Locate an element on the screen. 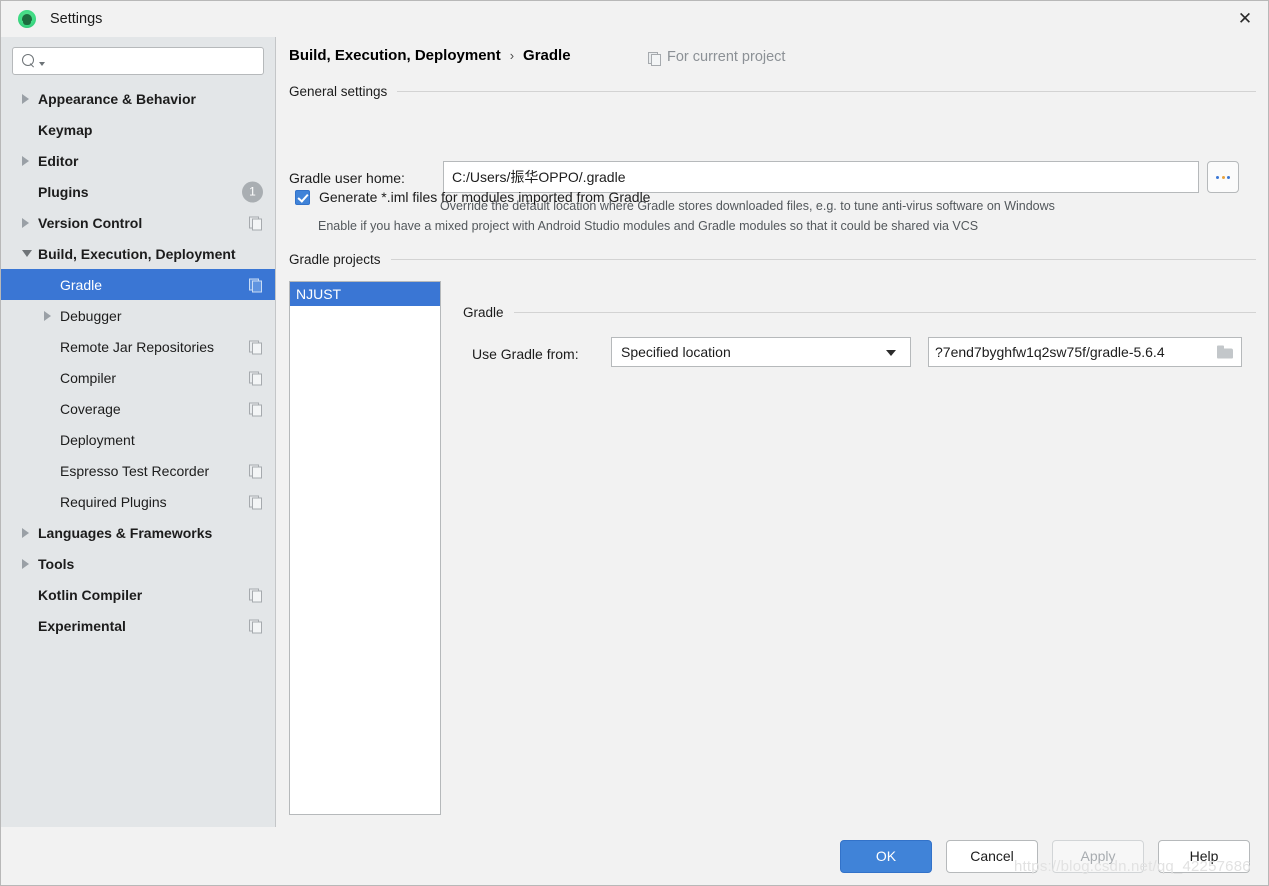  sidebar-item-label: Build, Execution, Deployment is located at coordinates (137, 253).